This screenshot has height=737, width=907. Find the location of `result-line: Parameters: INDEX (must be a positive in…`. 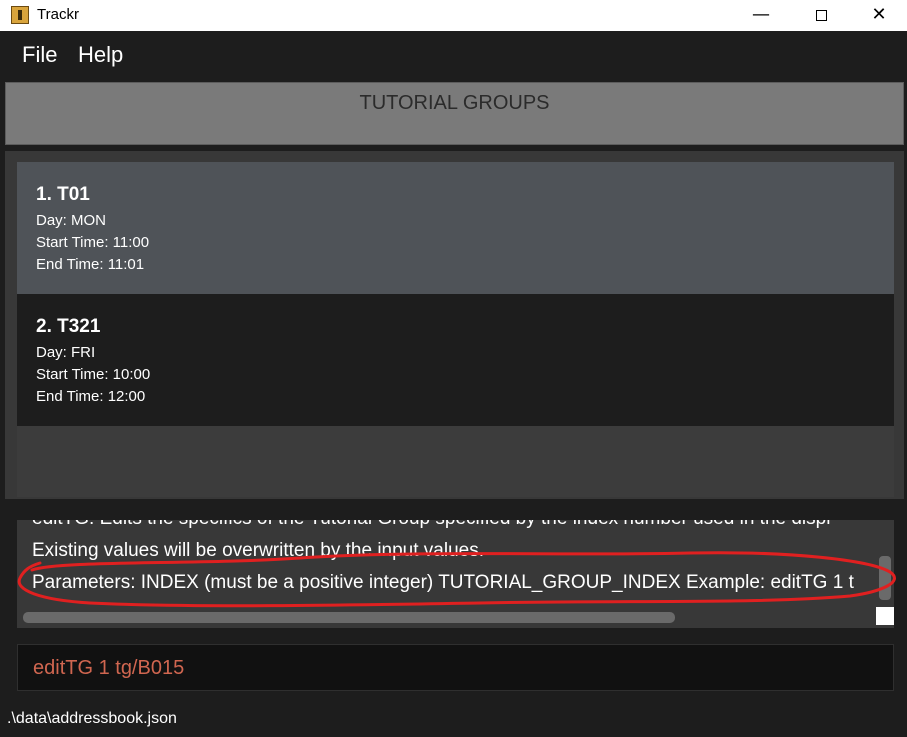

result-line: Parameters: INDEX (must be a positive in… is located at coordinates (443, 582).